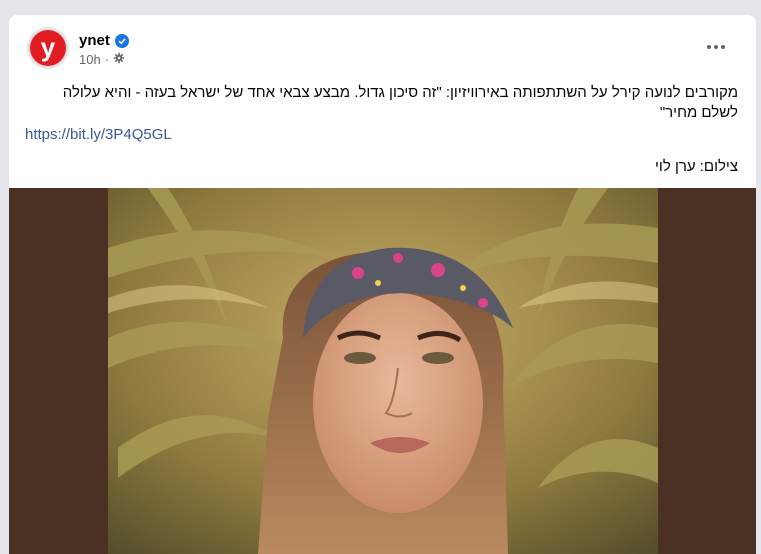 Image resolution: width=761 pixels, height=554 pixels. Describe the element at coordinates (90, 59) in the screenshot. I see `post-timestamp: 10h` at that location.